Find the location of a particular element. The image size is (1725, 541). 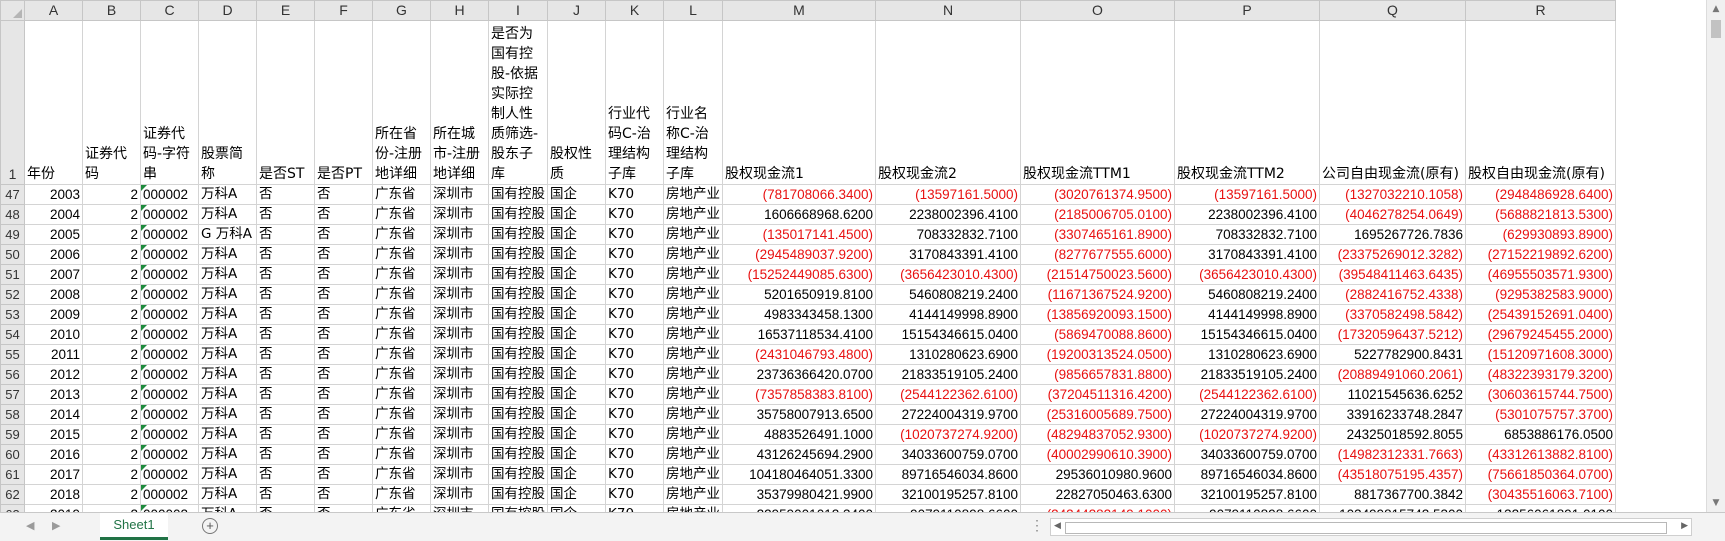

row-header: 58 is located at coordinates (12, 414).